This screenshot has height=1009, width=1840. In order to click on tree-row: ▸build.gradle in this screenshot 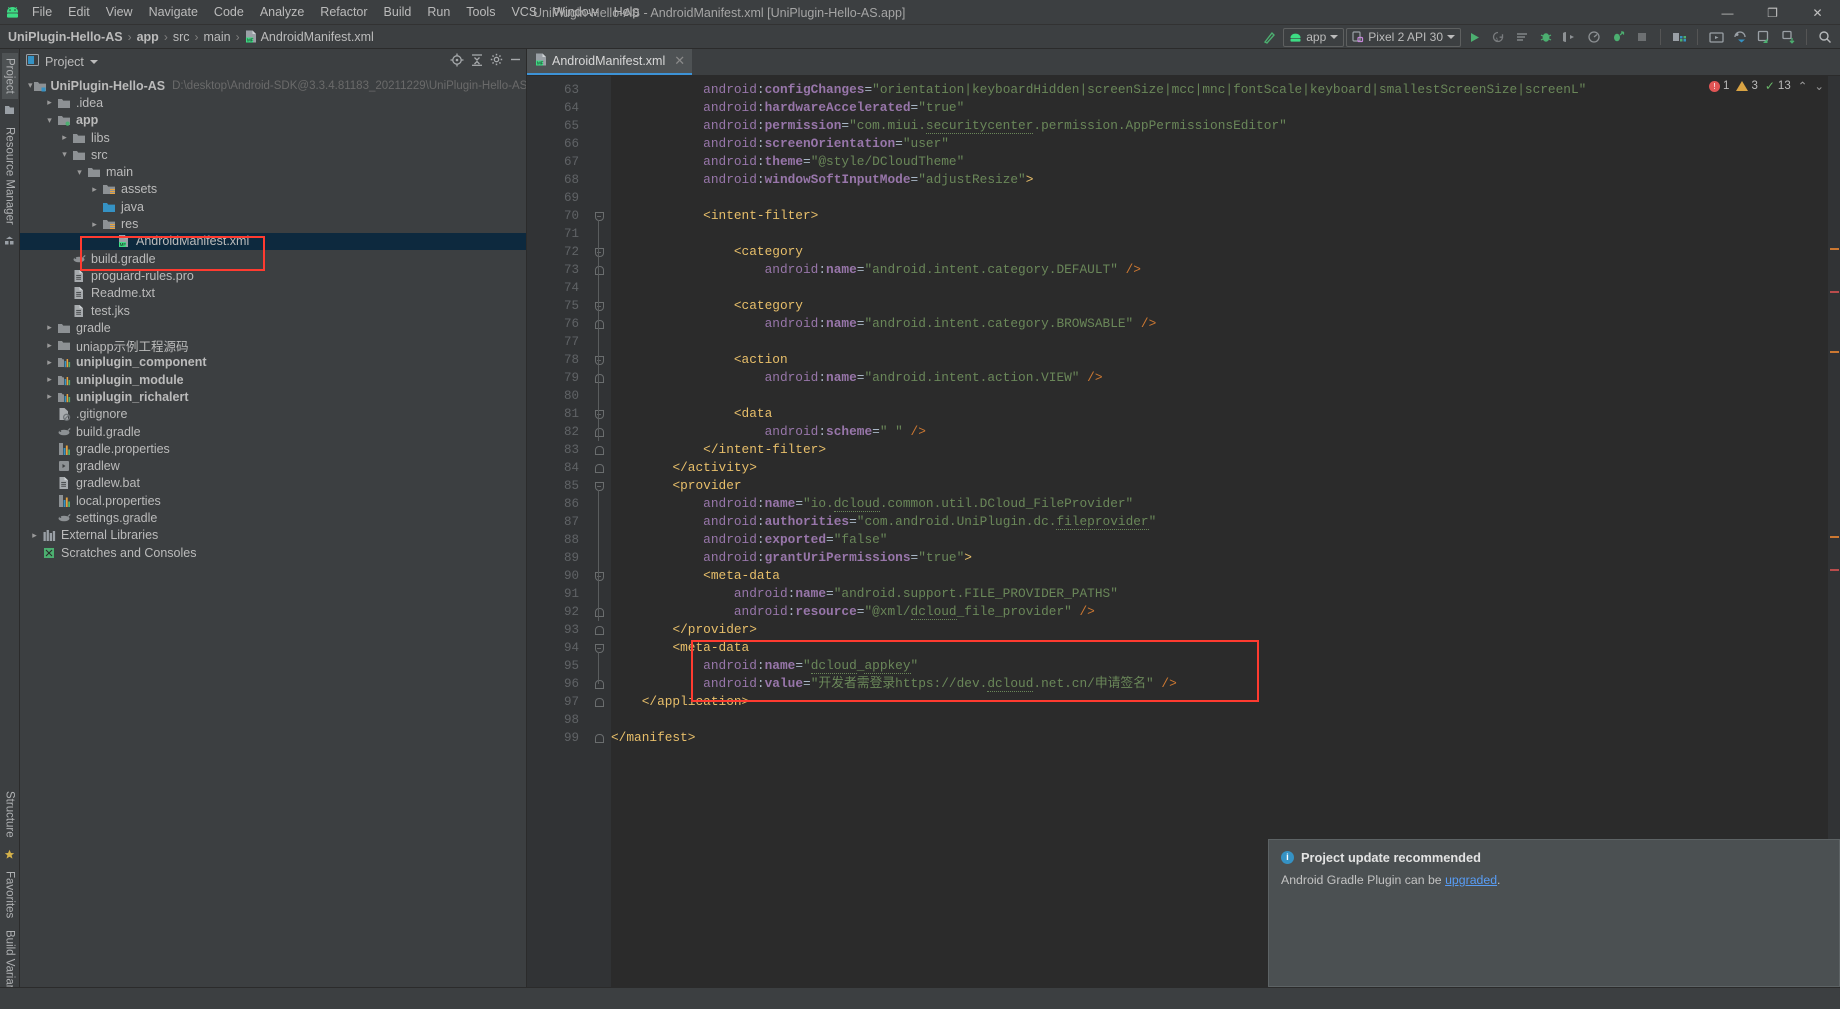, I will do `click(273, 431)`.